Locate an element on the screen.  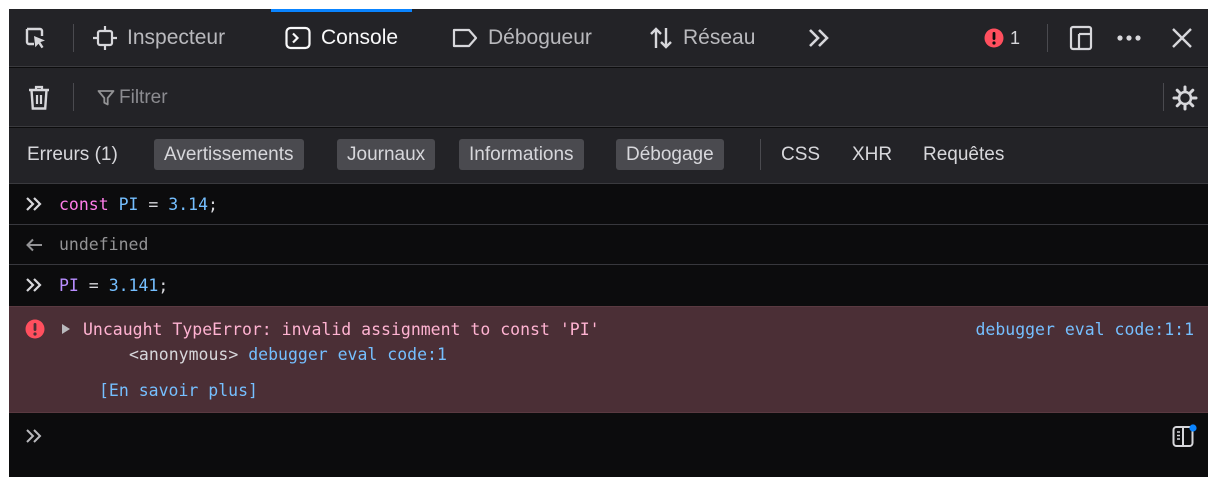
error-count: 1 is located at coordinates (1015, 37).